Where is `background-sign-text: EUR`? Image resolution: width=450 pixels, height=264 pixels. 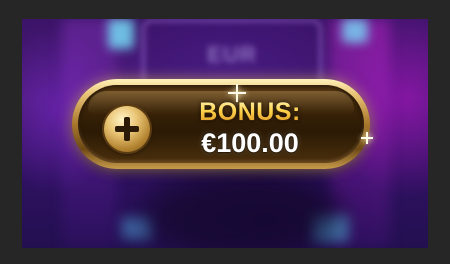 background-sign-text: EUR is located at coordinates (232, 54).